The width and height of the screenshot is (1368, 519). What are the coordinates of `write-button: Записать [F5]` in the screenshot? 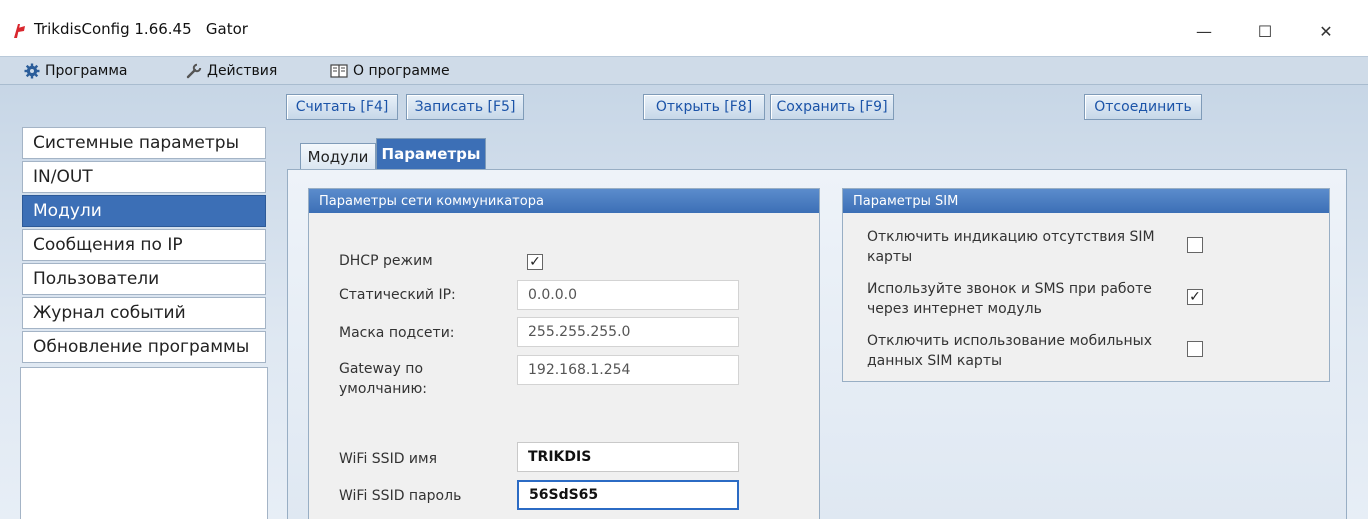 It's located at (465, 107).